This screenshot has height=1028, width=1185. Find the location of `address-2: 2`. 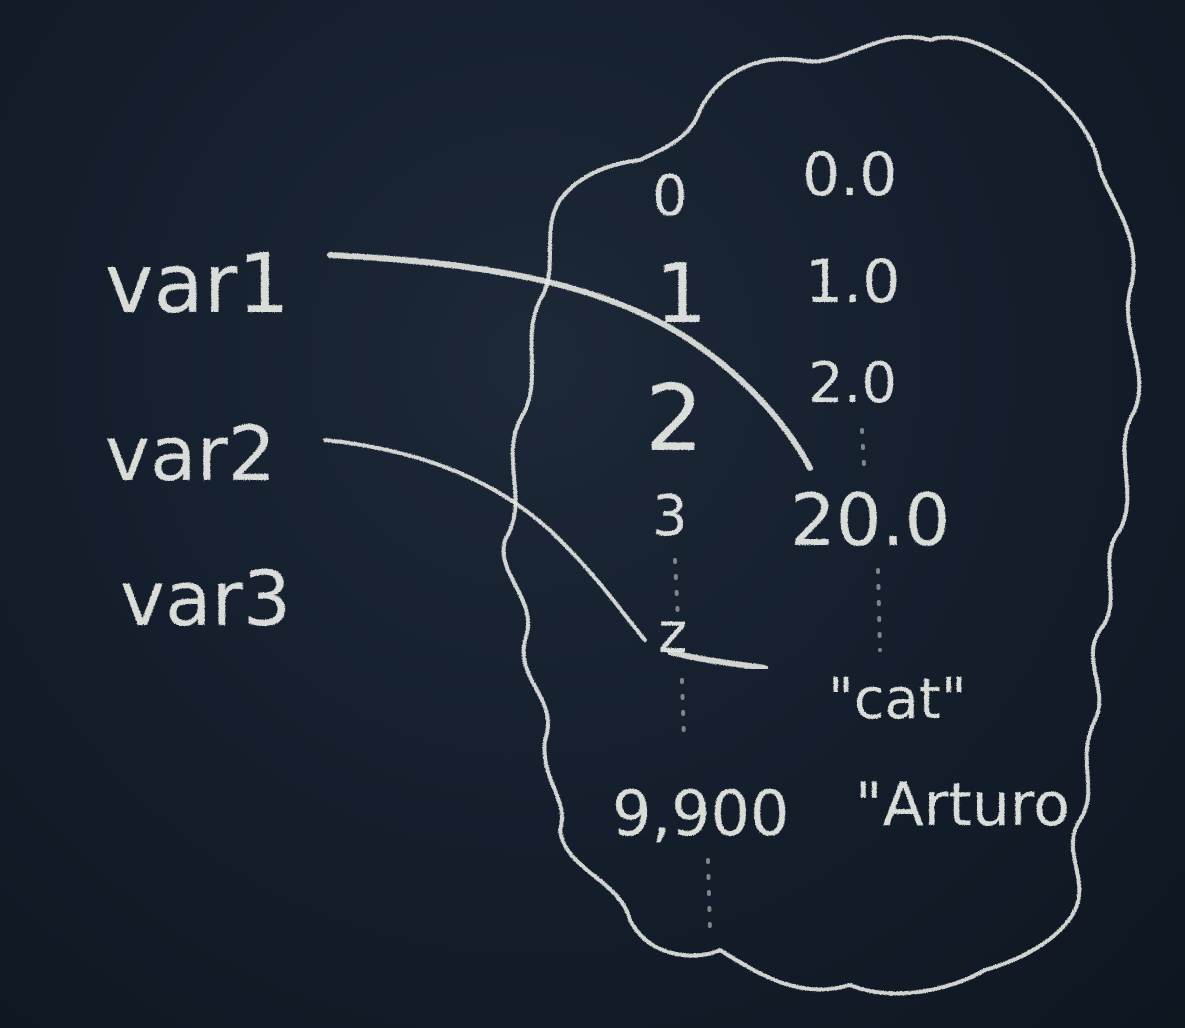

address-2: 2 is located at coordinates (674, 418).